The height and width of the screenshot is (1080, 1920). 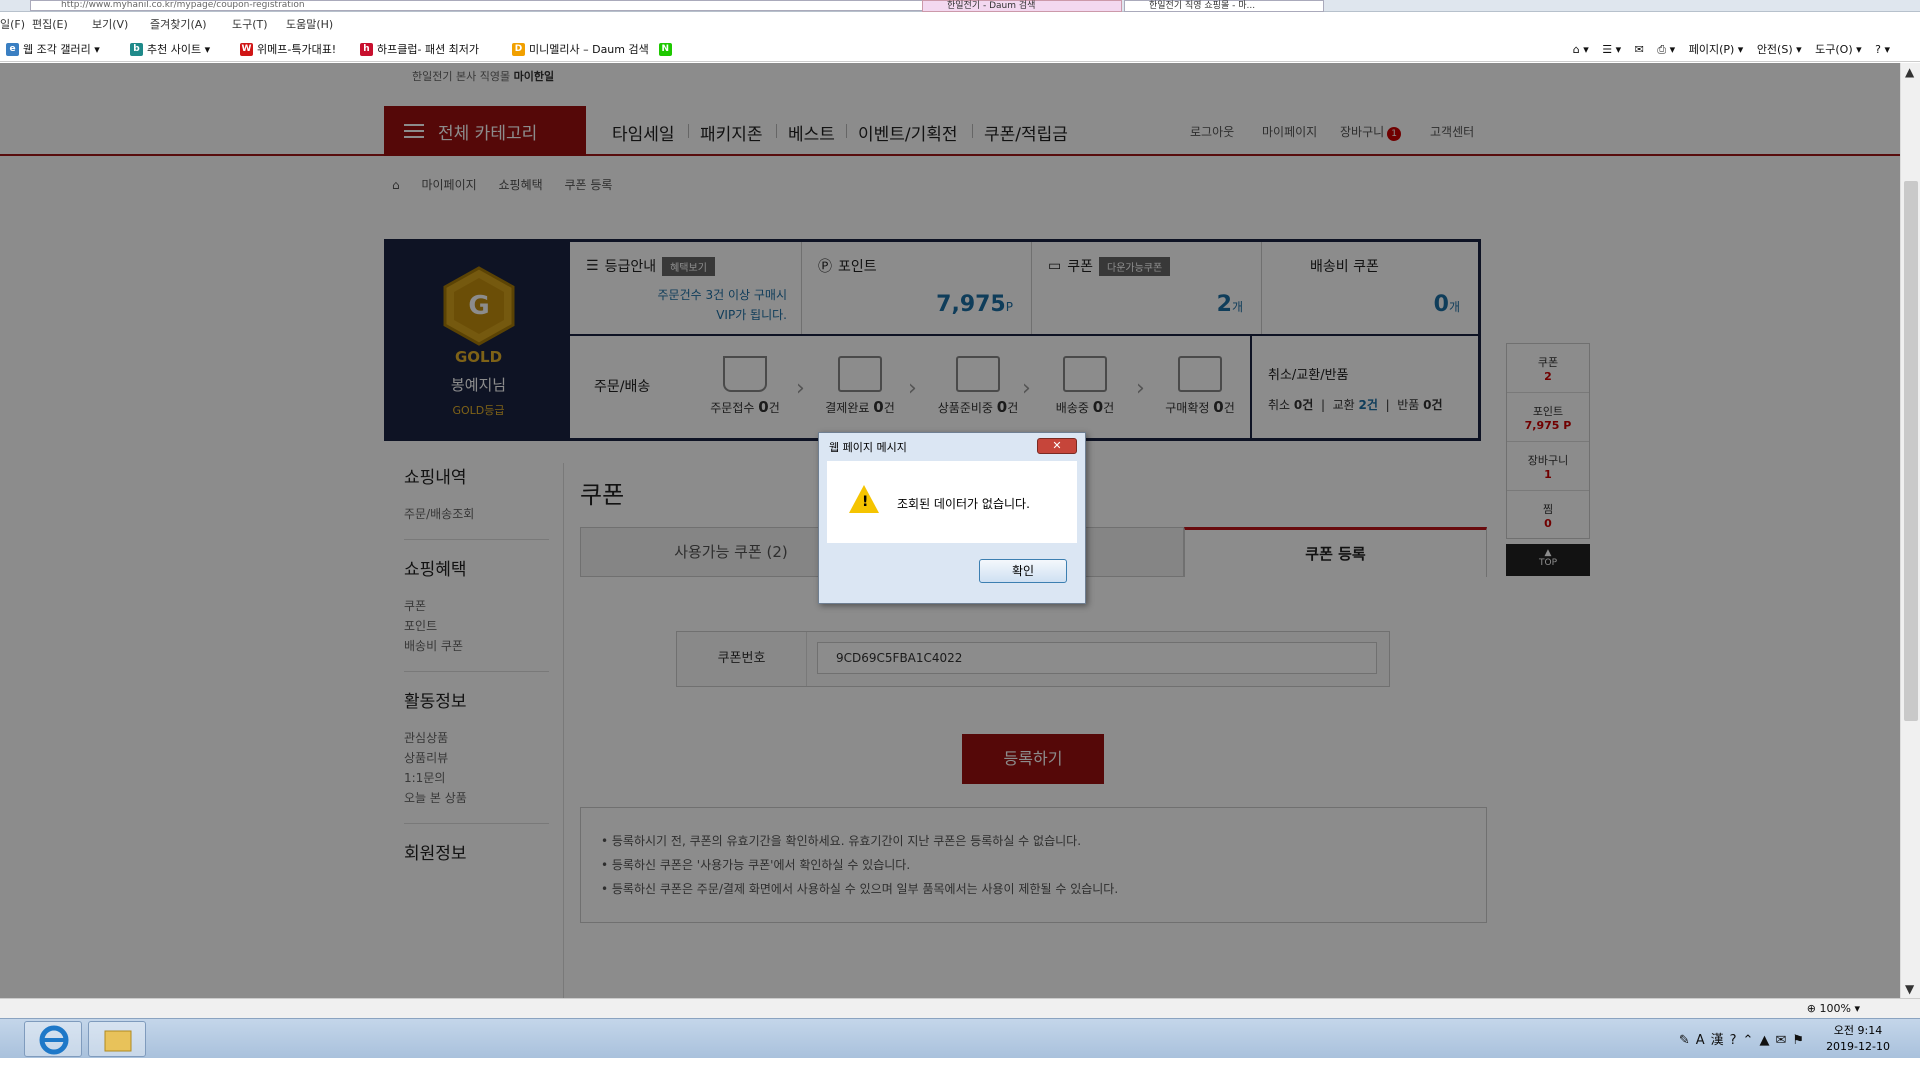 I want to click on mail-icon: ✉, so click(x=1639, y=49).